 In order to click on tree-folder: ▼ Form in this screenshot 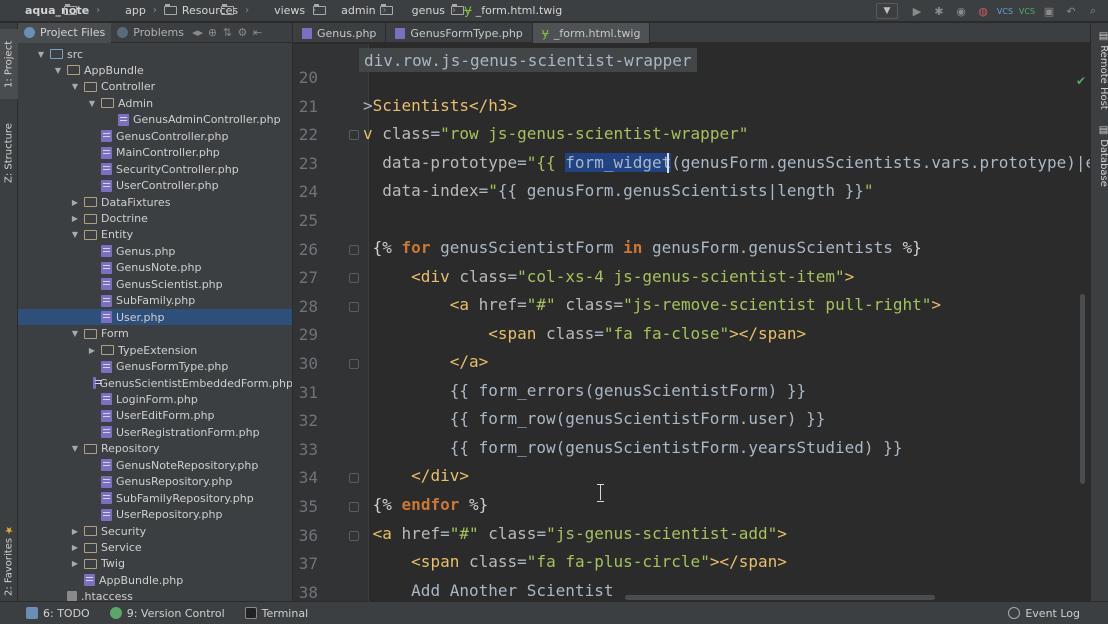, I will do `click(155, 334)`.